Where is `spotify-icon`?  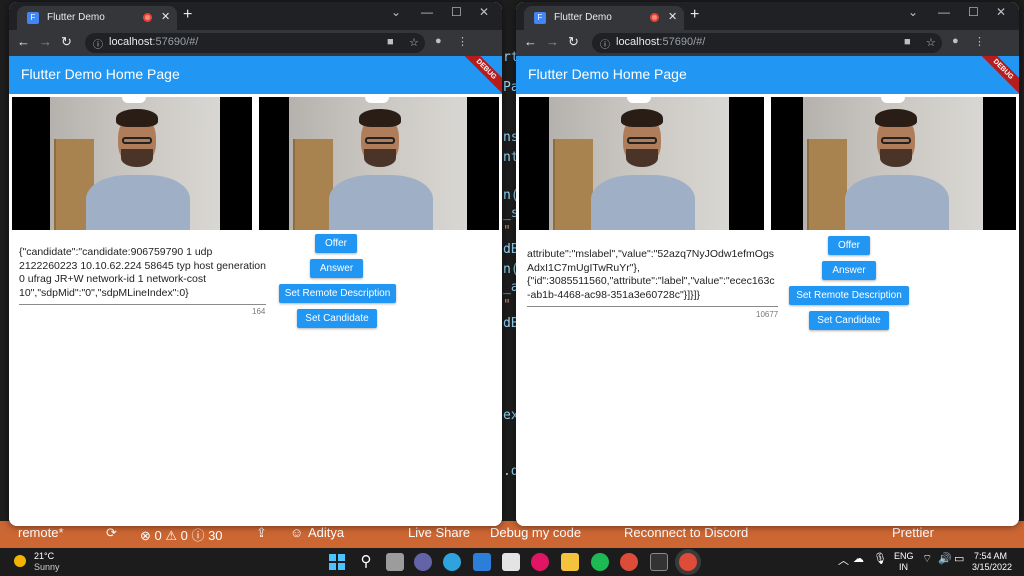 spotify-icon is located at coordinates (600, 562).